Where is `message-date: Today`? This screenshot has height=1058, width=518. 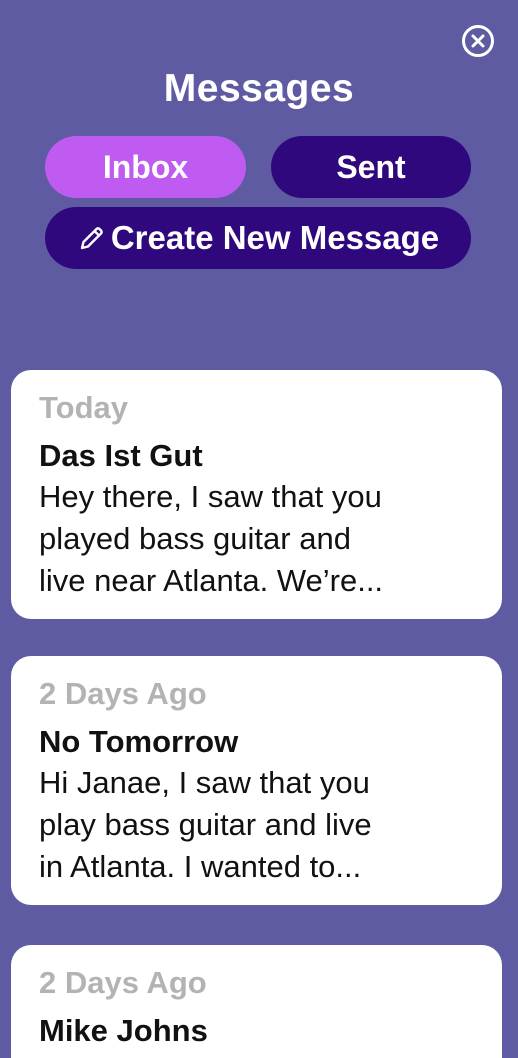
message-date: Today is located at coordinates (83, 407).